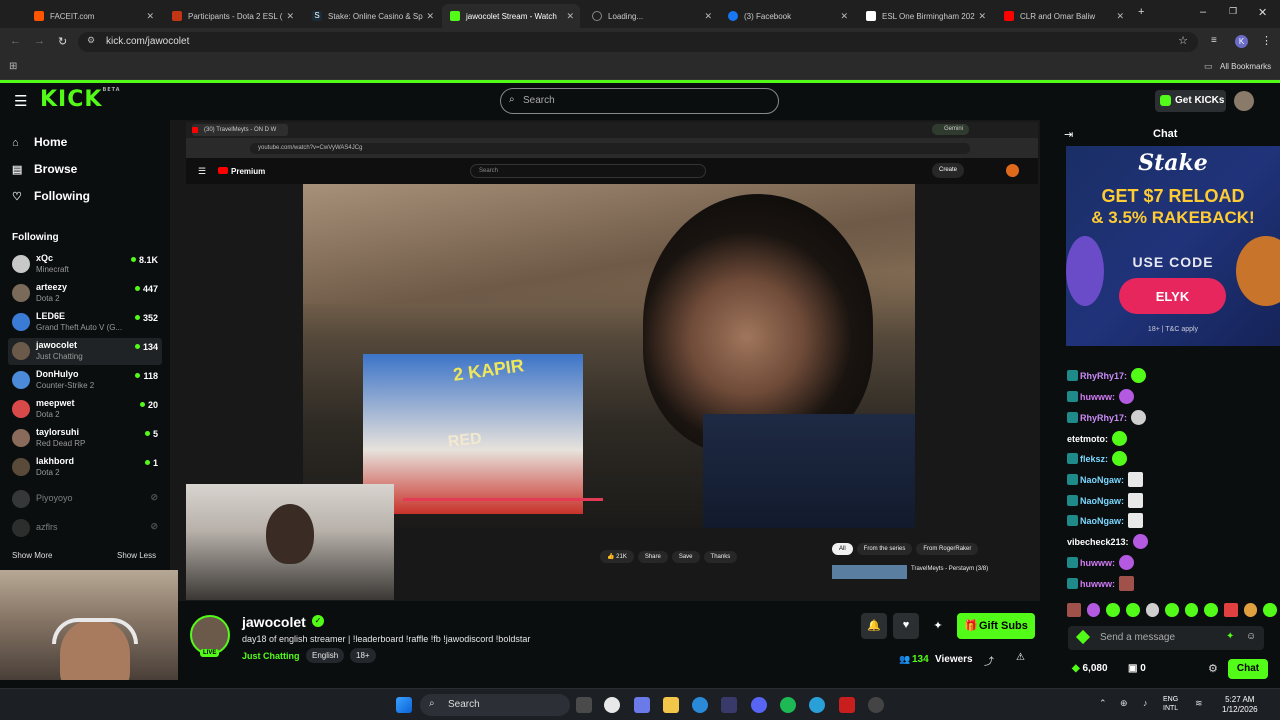 This screenshot has height=720, width=1280. What do you see at coordinates (1240, 705) in the screenshot?
I see `taskbar-clock: 5:27 AM 1/12/2026` at bounding box center [1240, 705].